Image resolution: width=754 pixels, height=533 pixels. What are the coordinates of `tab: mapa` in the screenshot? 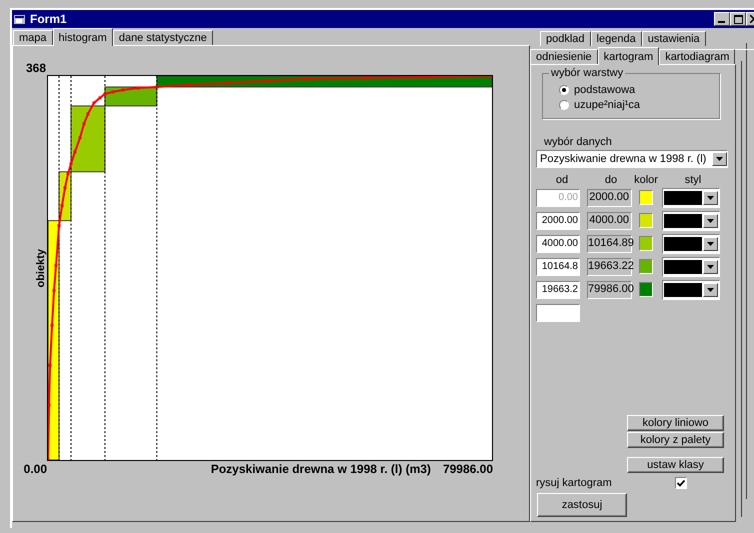 It's located at (33, 37).